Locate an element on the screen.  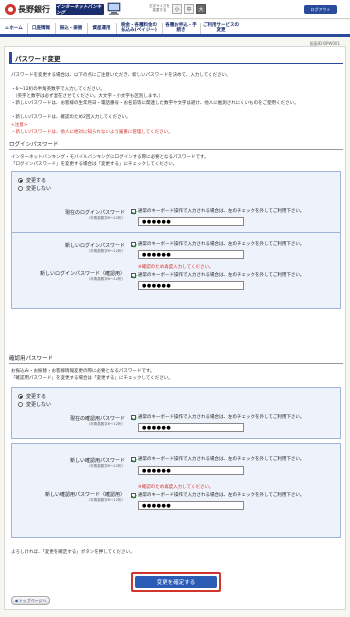
font-size-large-button: 大 is located at coordinates (201, 9).